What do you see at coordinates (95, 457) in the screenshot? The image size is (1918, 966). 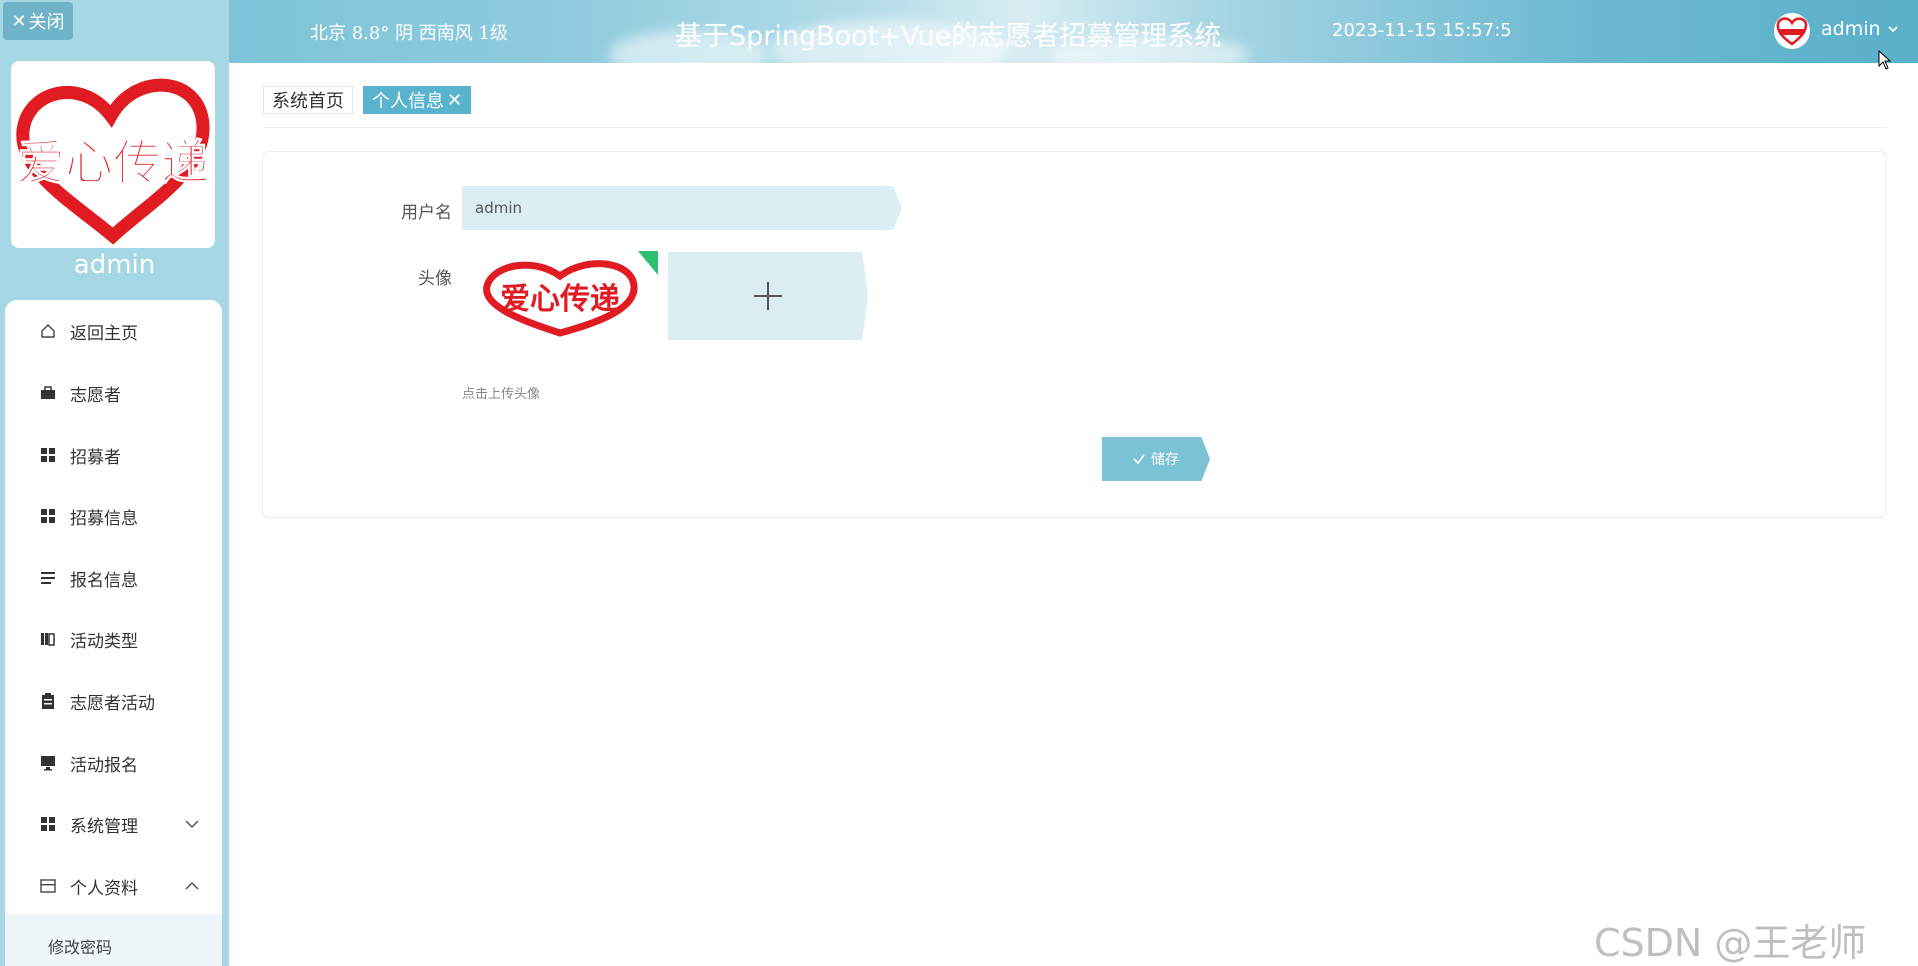 I see `menu-item-label: 招募者` at bounding box center [95, 457].